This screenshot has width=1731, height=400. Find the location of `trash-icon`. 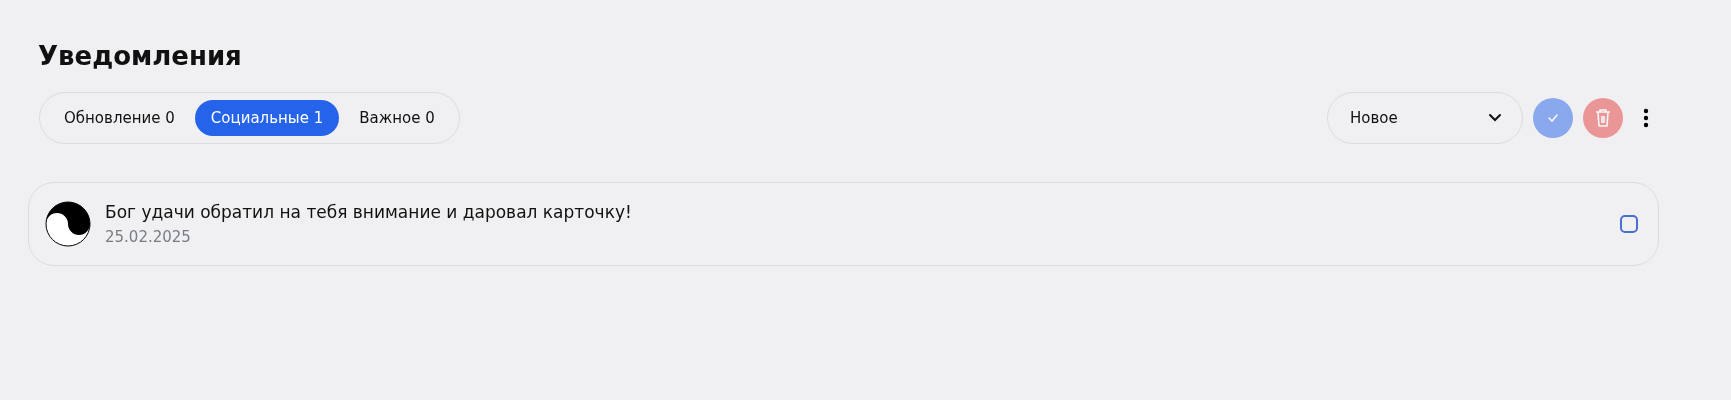

trash-icon is located at coordinates (1603, 118).